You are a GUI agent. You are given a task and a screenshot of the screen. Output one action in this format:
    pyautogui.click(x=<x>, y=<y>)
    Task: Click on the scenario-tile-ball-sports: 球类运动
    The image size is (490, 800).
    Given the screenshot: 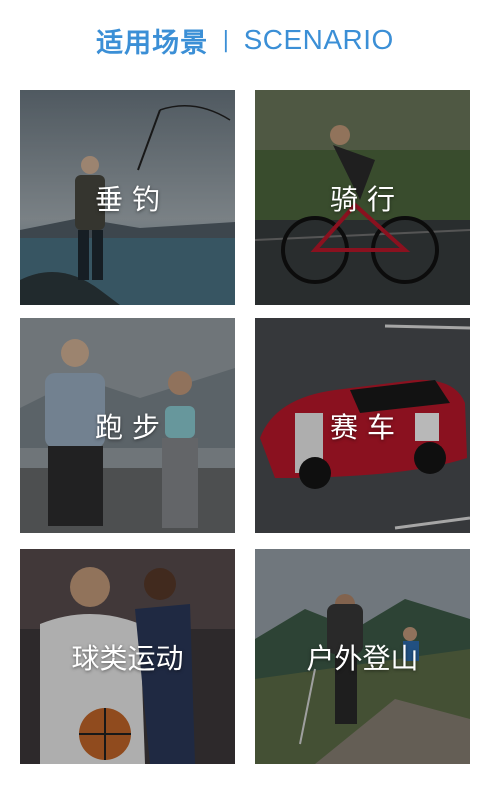 What is the action you would take?
    pyautogui.click(x=127, y=656)
    